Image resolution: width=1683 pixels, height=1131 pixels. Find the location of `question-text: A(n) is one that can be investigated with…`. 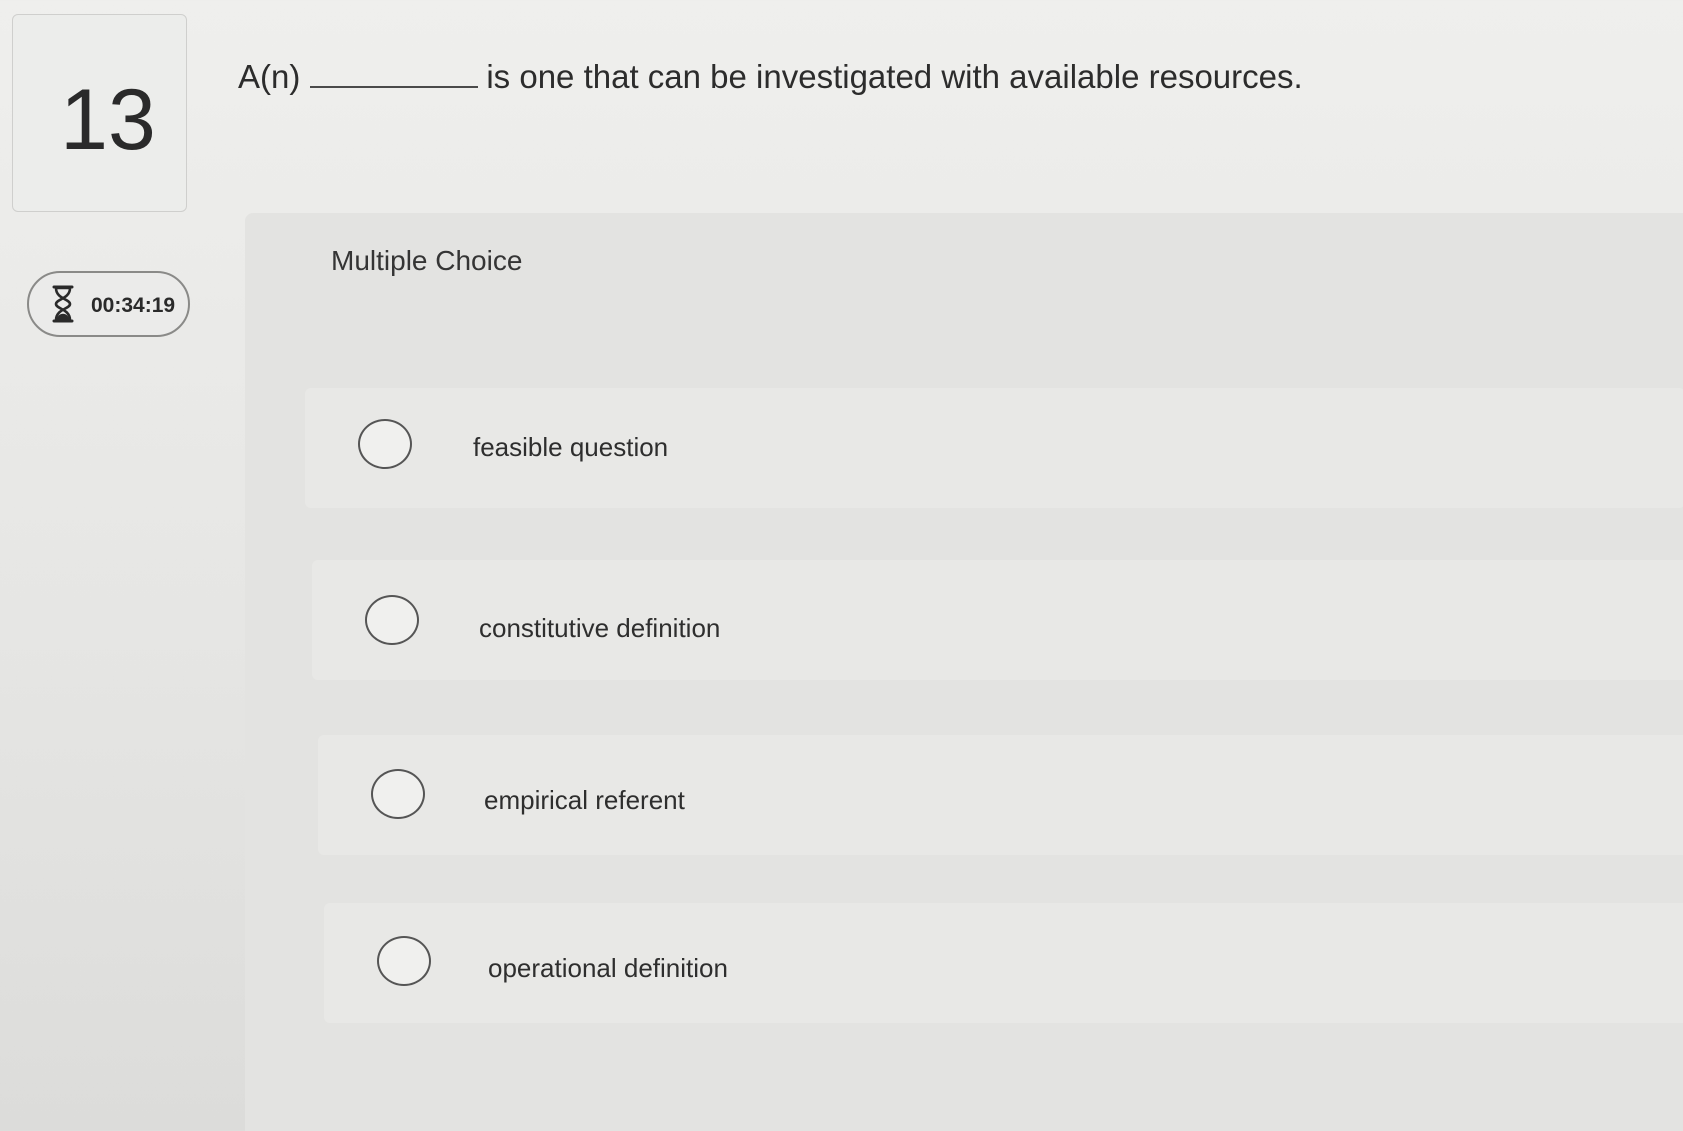

question-text: A(n) is one that can be investigated with… is located at coordinates (770, 77).